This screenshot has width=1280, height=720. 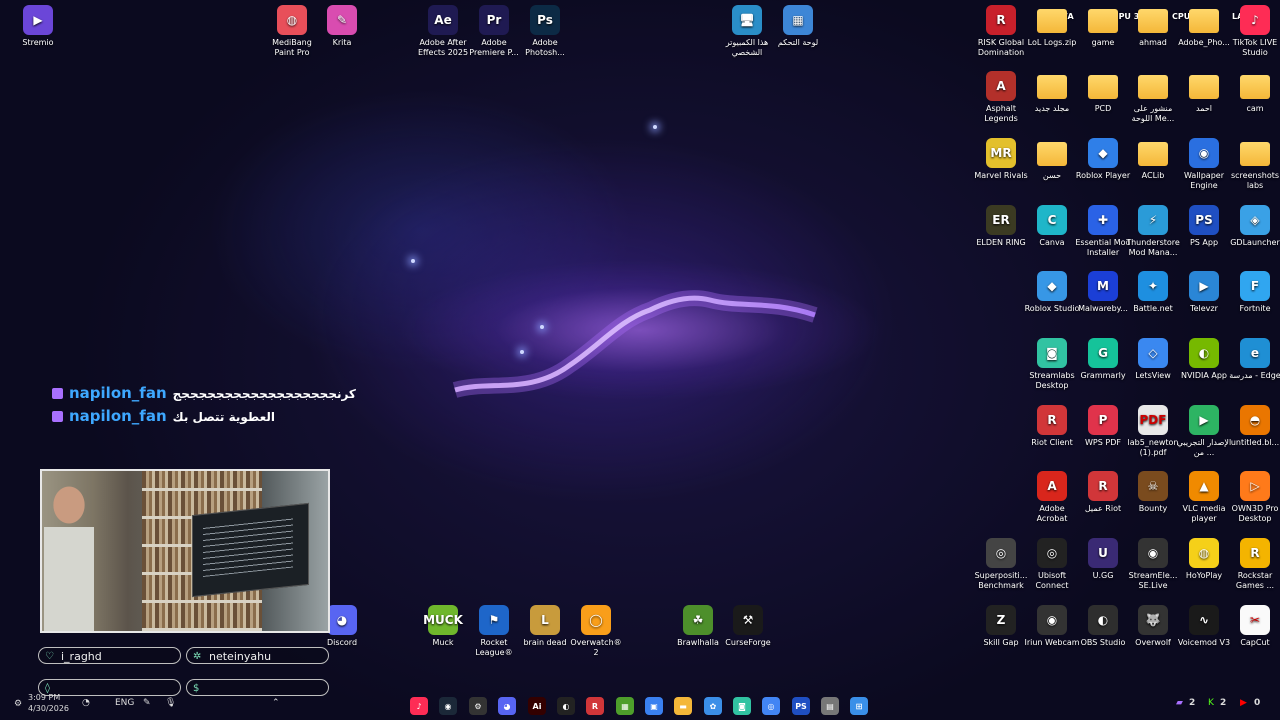 I want to click on gear-icon: ⚙, so click(x=18, y=704).